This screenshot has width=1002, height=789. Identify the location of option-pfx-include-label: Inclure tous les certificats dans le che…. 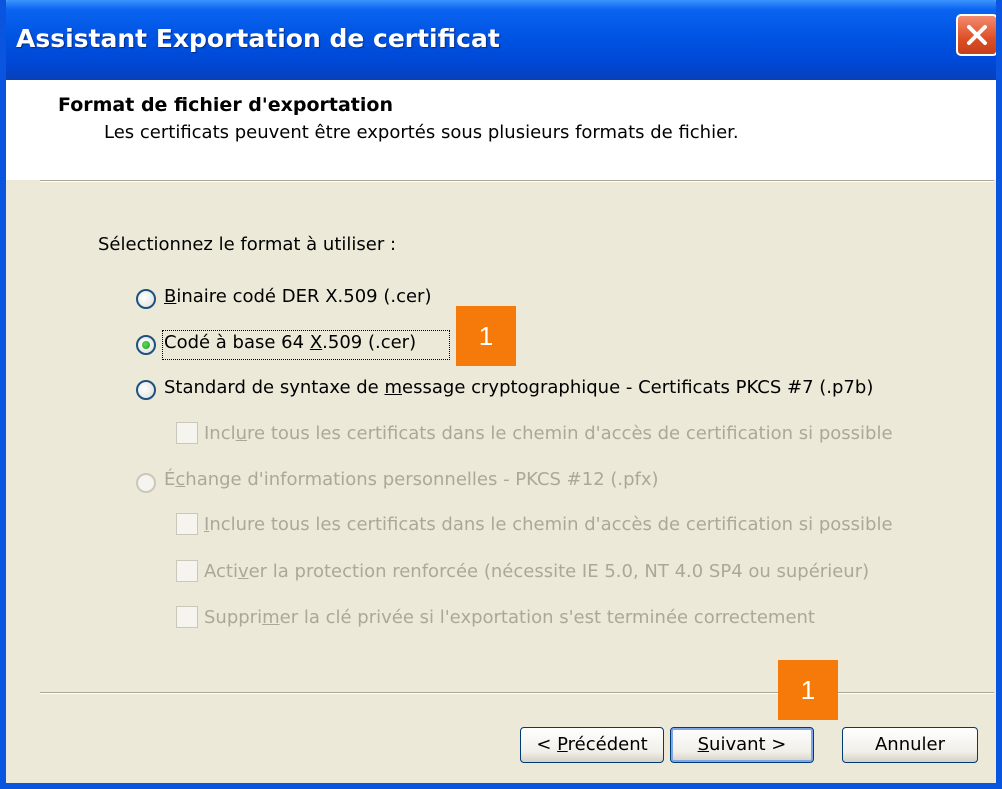
(548, 524).